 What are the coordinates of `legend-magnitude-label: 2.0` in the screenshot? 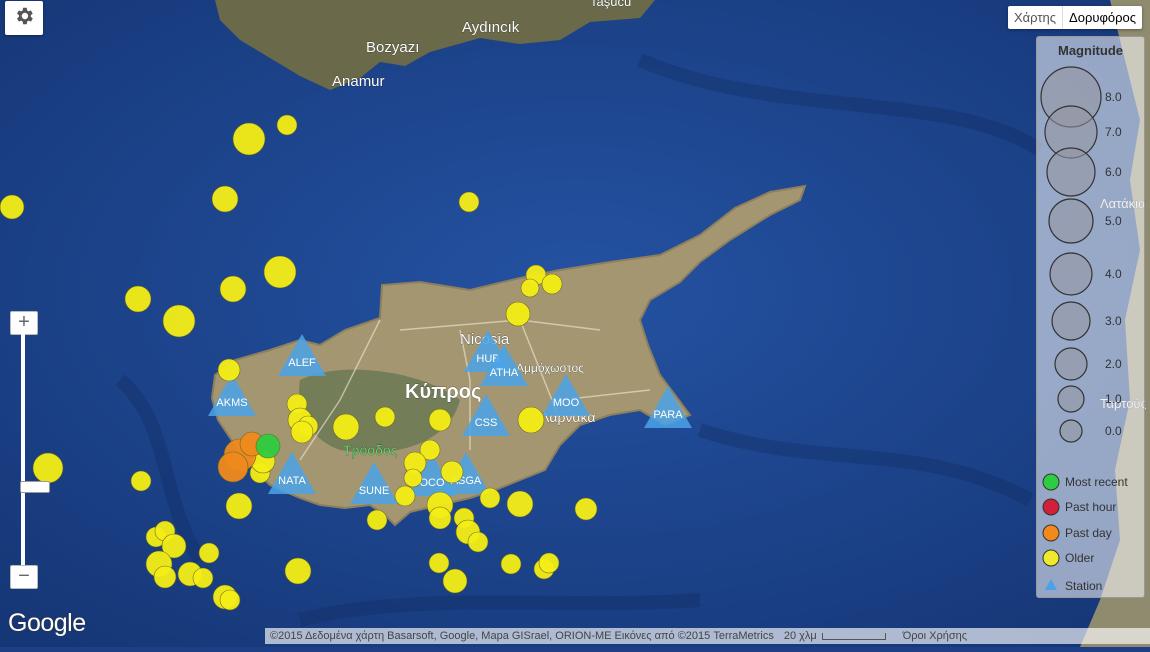 It's located at (1113, 364).